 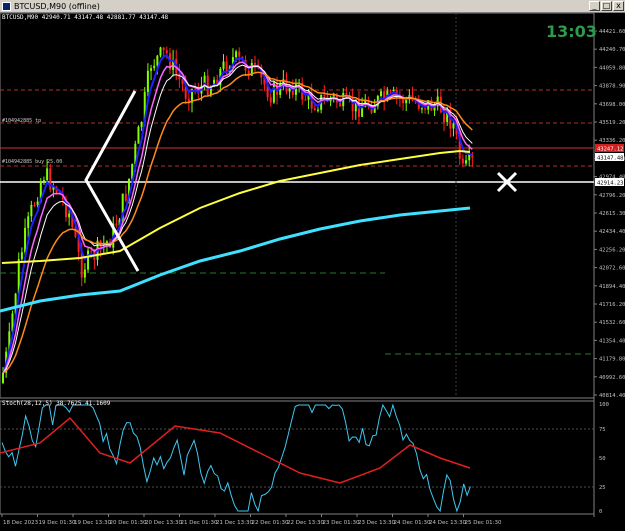 I want to click on time-tick-label: 22 Dec 01:30, so click(x=270, y=523).